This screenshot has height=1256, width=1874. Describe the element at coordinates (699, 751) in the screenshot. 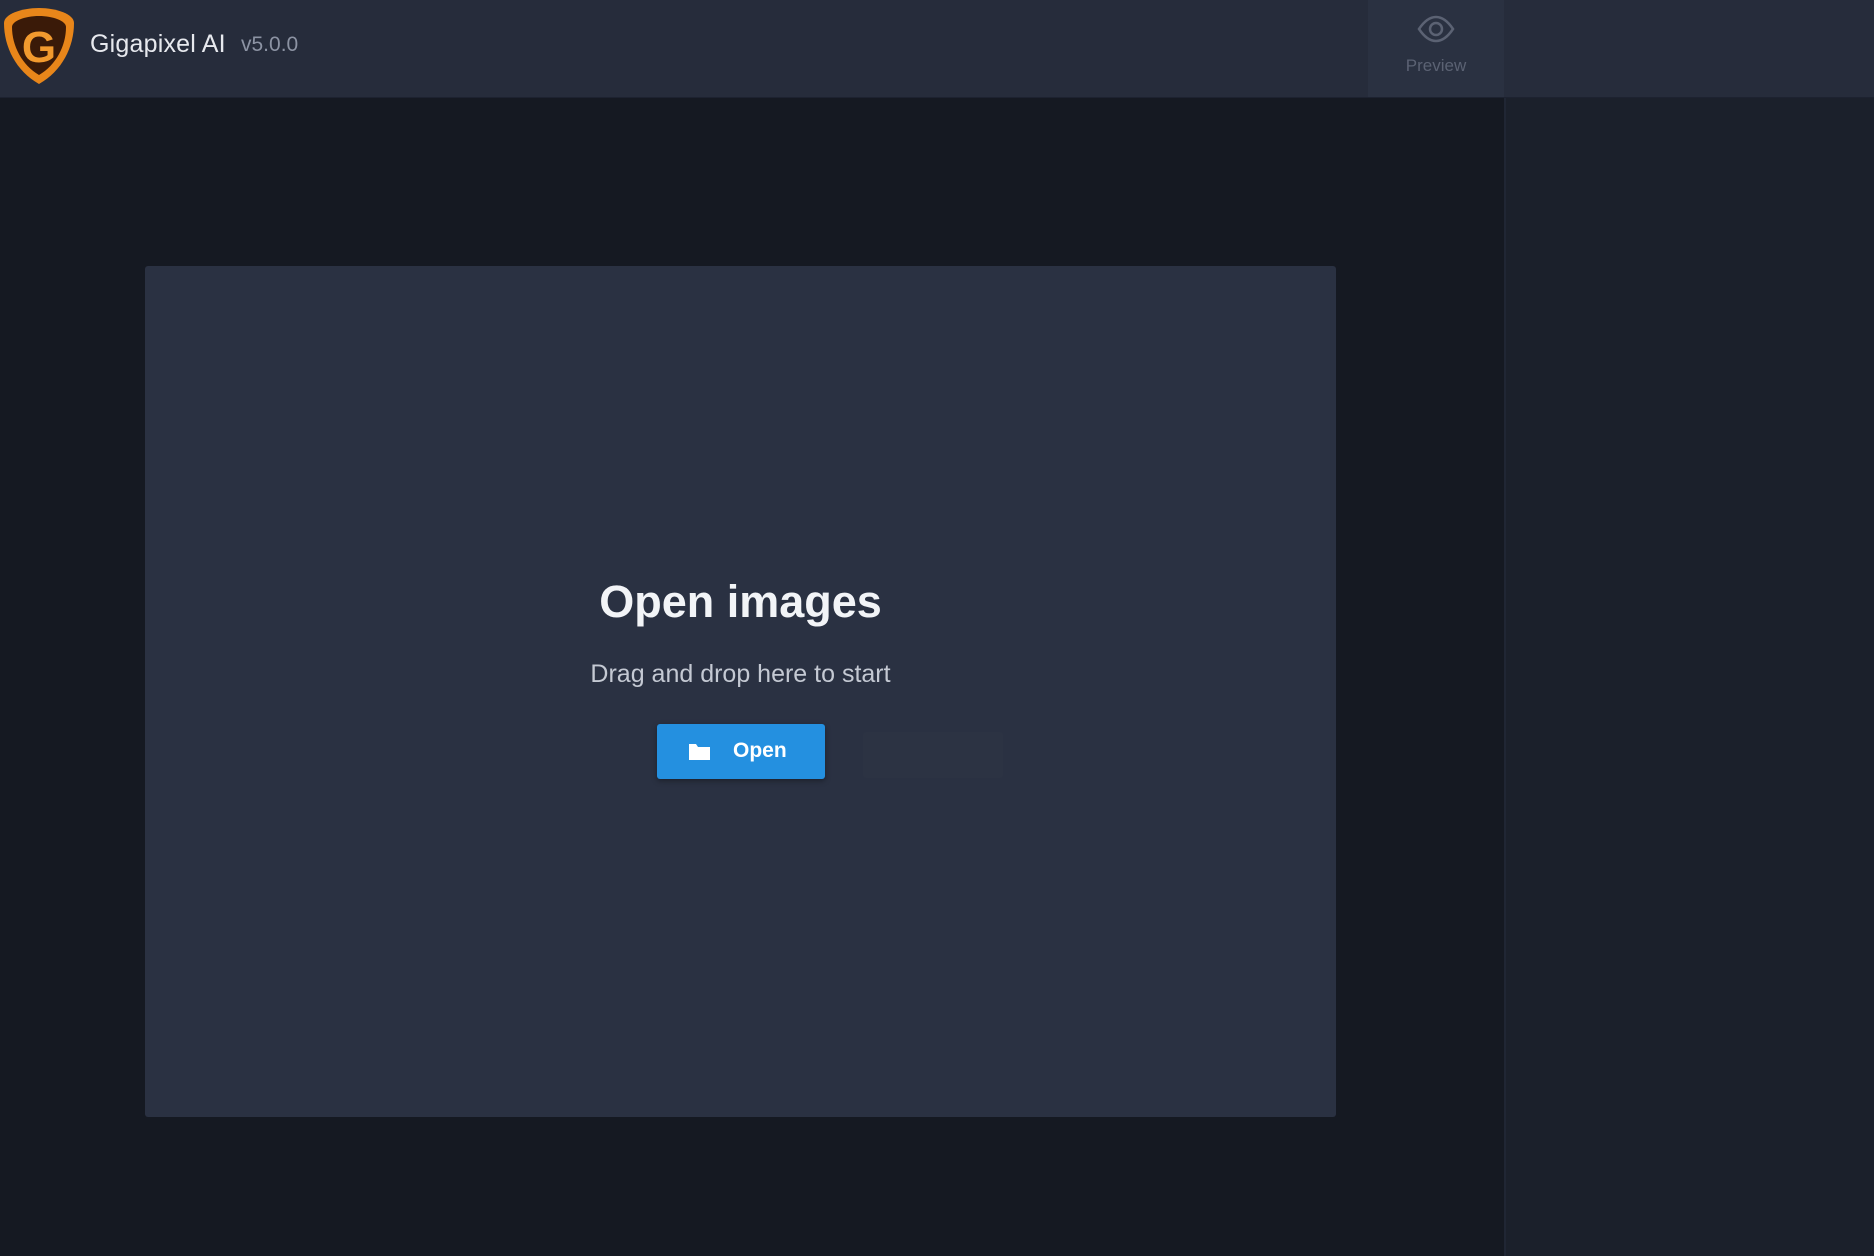

I see `folder-icon` at that location.